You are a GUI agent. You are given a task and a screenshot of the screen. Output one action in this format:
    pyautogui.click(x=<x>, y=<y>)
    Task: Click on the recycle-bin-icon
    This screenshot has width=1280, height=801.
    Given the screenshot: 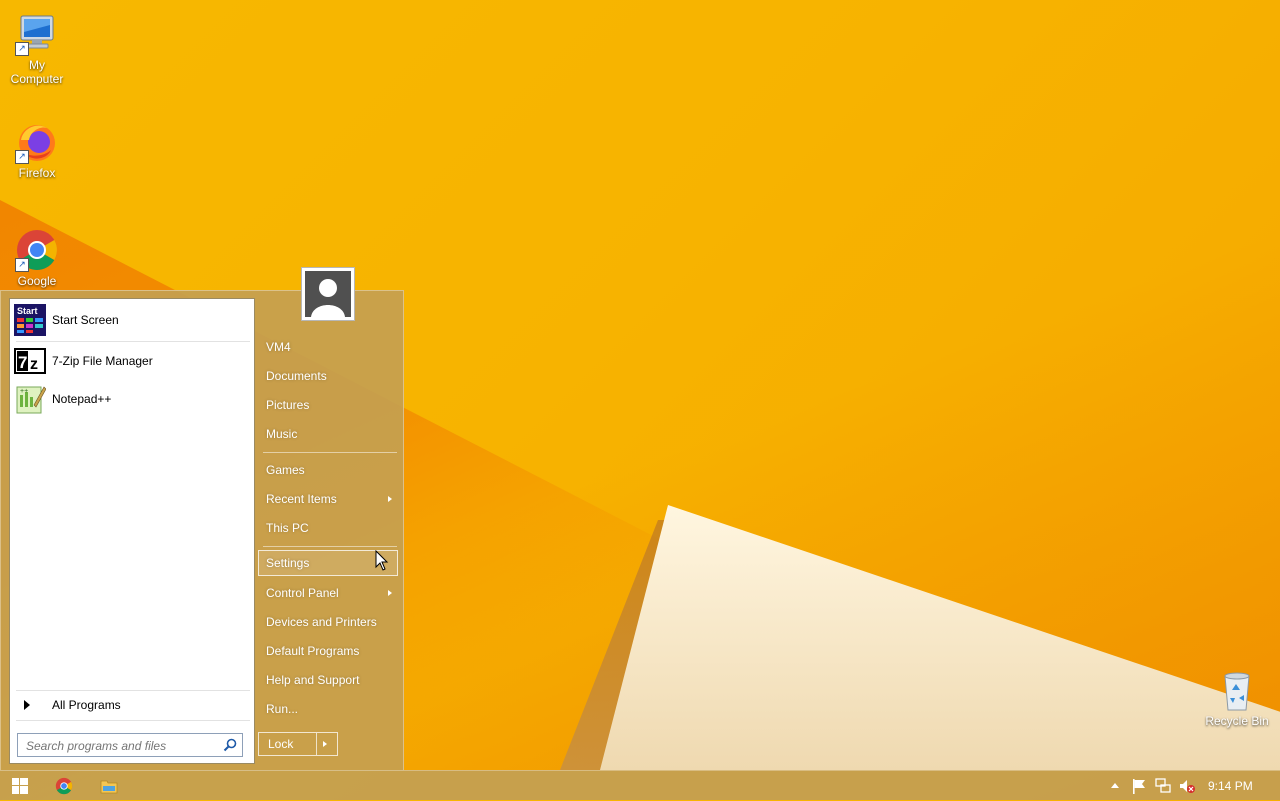 What is the action you would take?
    pyautogui.click(x=1237, y=690)
    